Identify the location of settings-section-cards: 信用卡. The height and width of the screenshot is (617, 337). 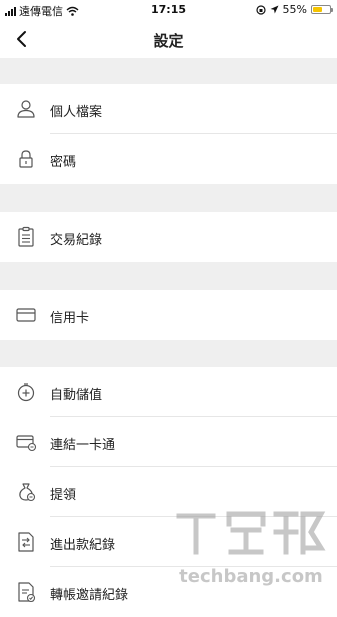
(168, 315).